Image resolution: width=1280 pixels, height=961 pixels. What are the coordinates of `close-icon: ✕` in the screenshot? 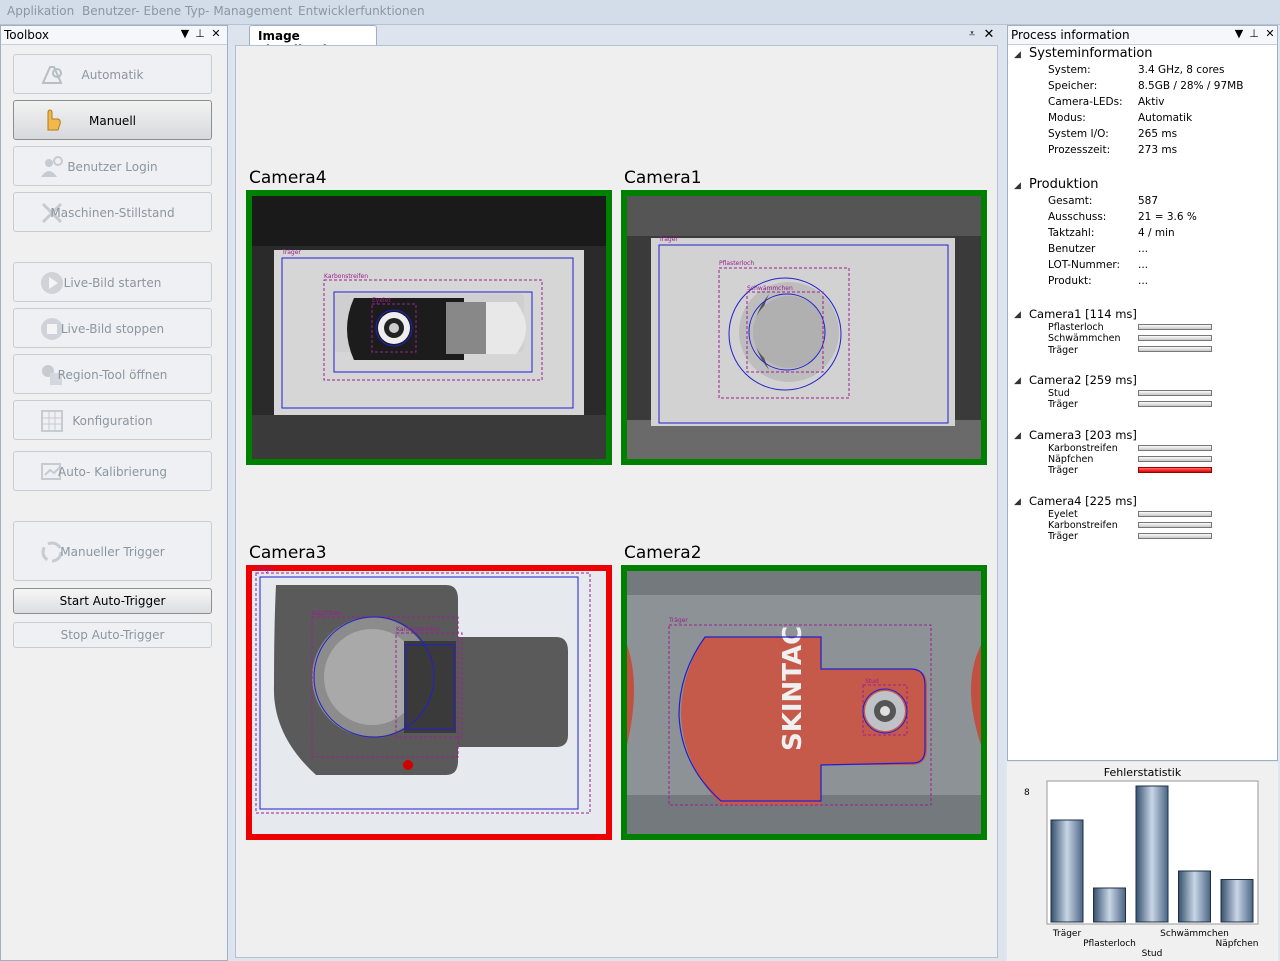 It's located at (216, 33).